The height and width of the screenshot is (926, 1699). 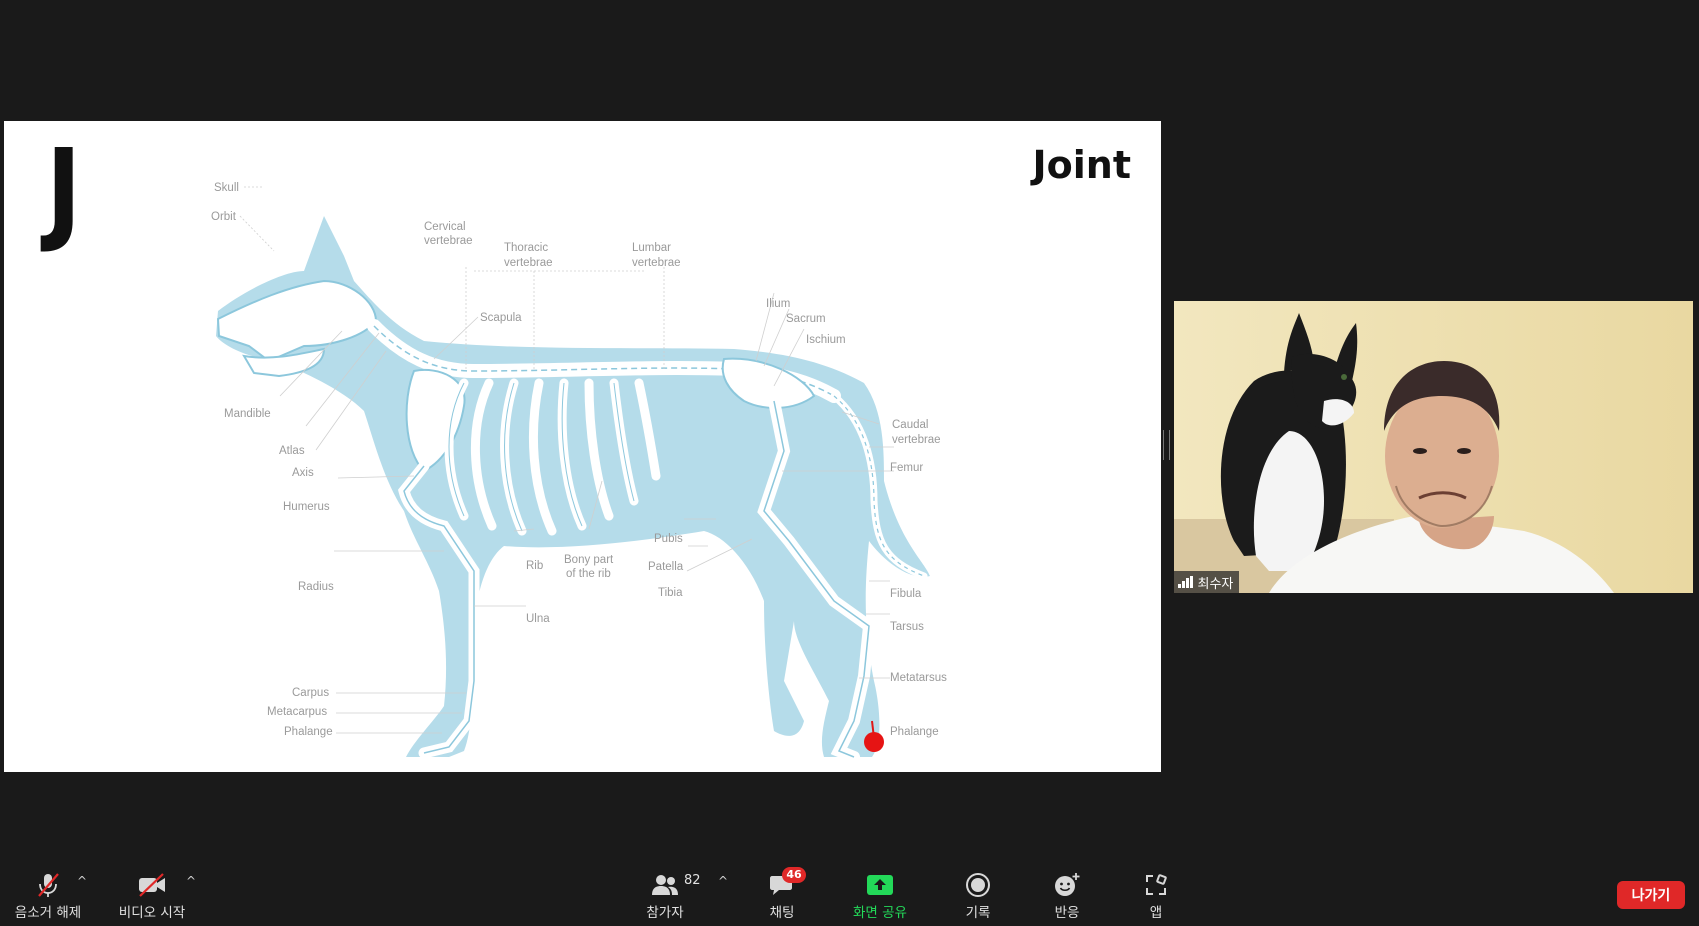 I want to click on label-humerus: Humerus, so click(x=306, y=507).